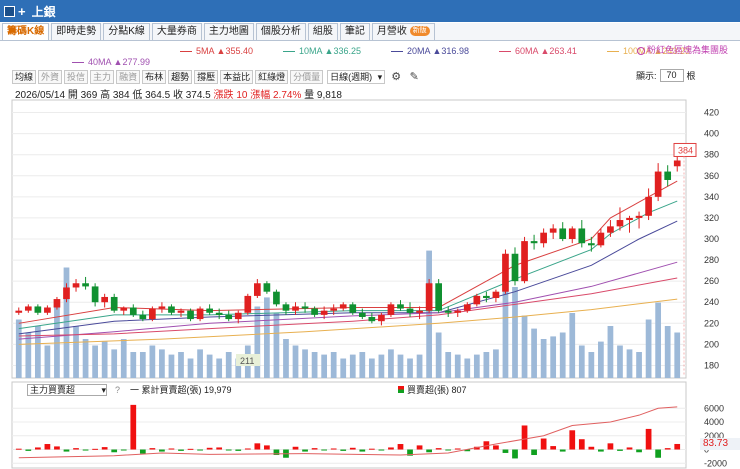 The height and width of the screenshot is (469, 740). What do you see at coordinates (396, 52) in the screenshot?
I see `ma-line-icon` at bounding box center [396, 52].